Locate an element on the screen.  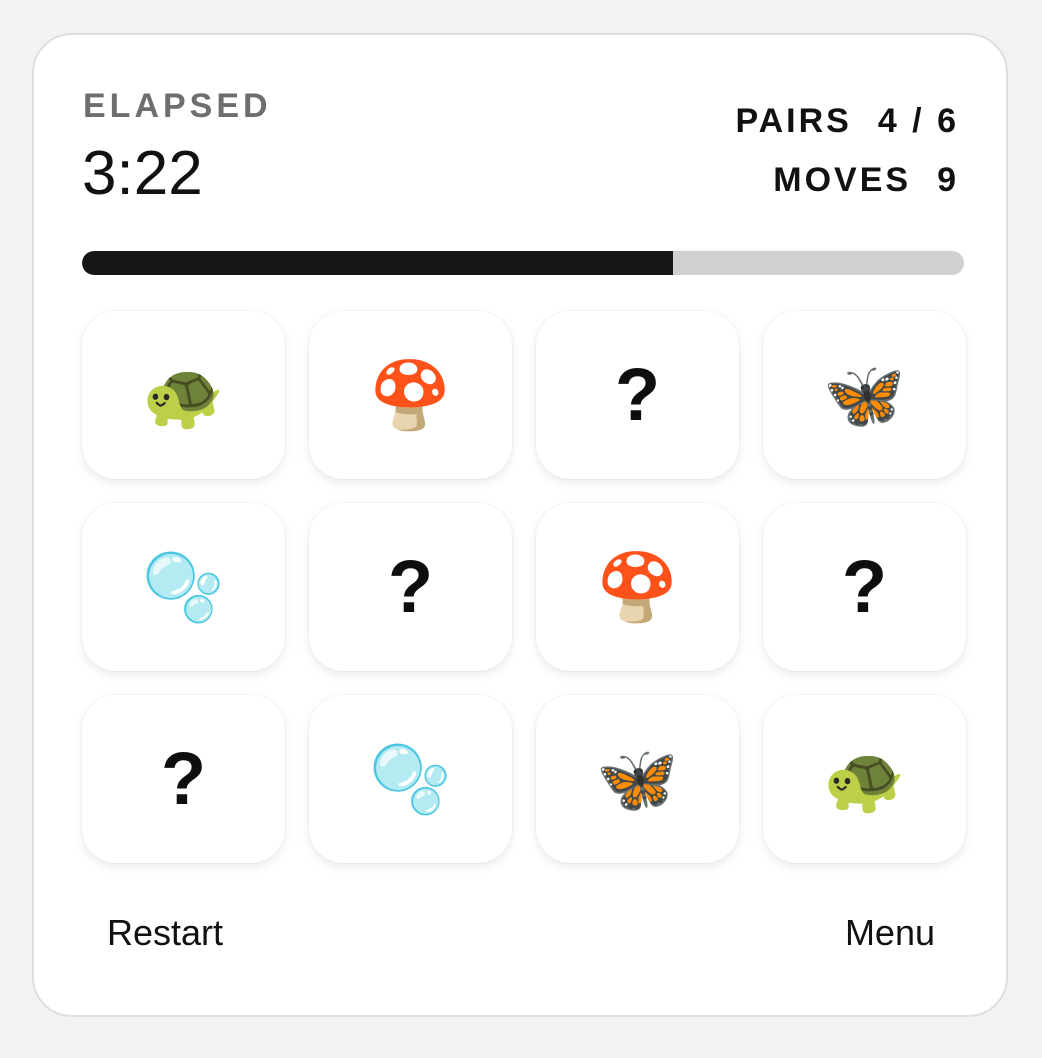
restart-button: Restart is located at coordinates (165, 933).